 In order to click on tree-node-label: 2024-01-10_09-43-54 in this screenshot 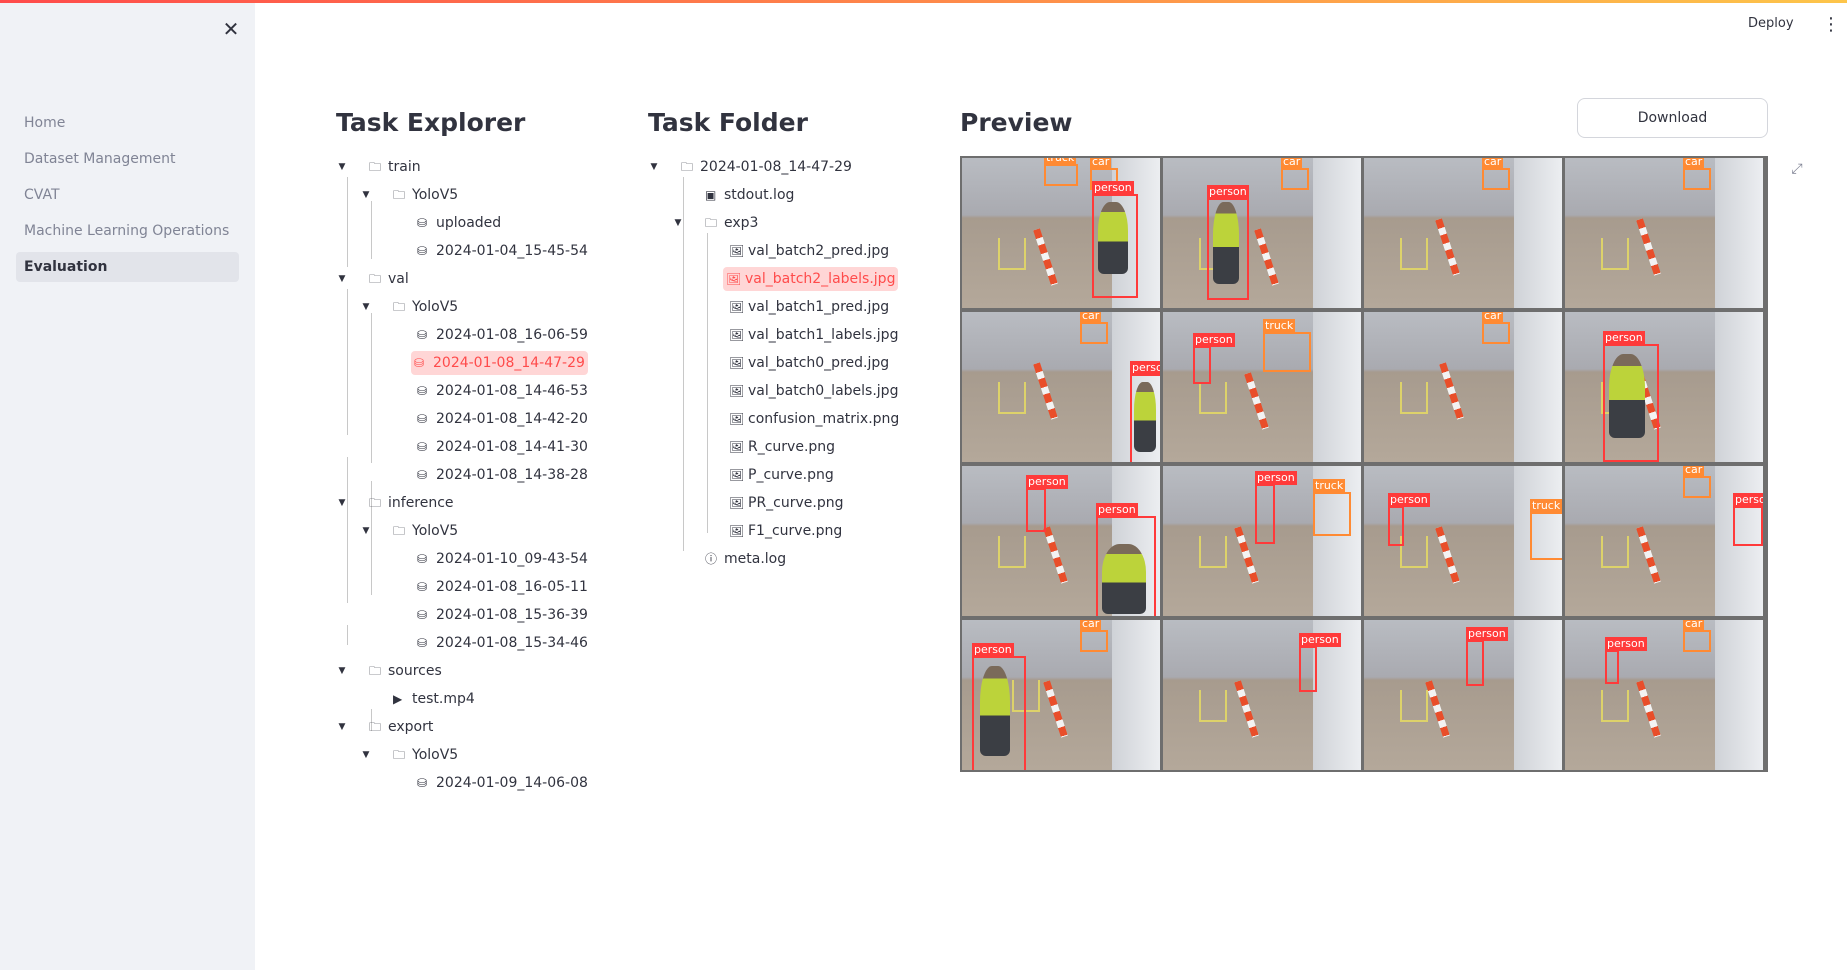, I will do `click(512, 559)`.